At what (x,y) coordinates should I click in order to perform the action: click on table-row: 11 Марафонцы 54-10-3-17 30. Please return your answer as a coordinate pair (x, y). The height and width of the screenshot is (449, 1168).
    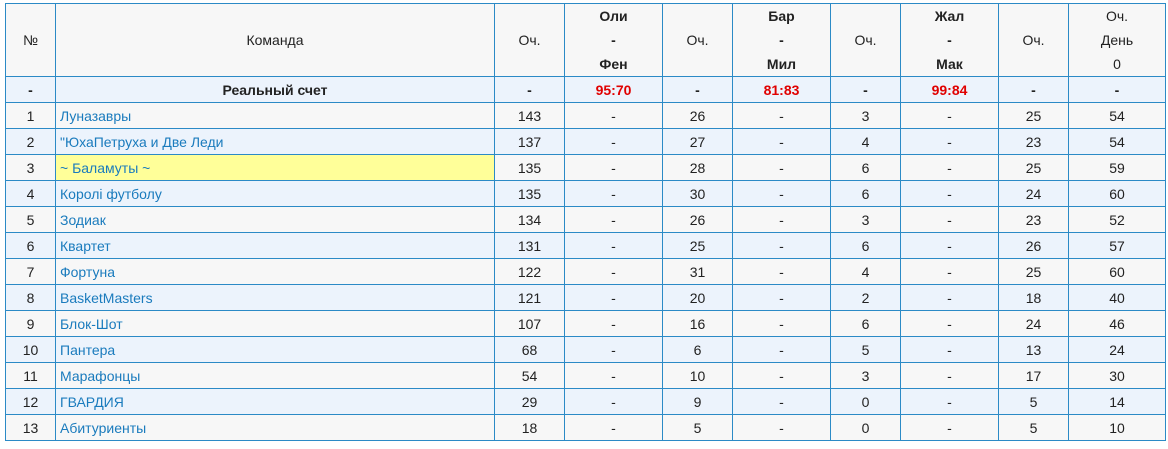
    Looking at the image, I should click on (585, 375).